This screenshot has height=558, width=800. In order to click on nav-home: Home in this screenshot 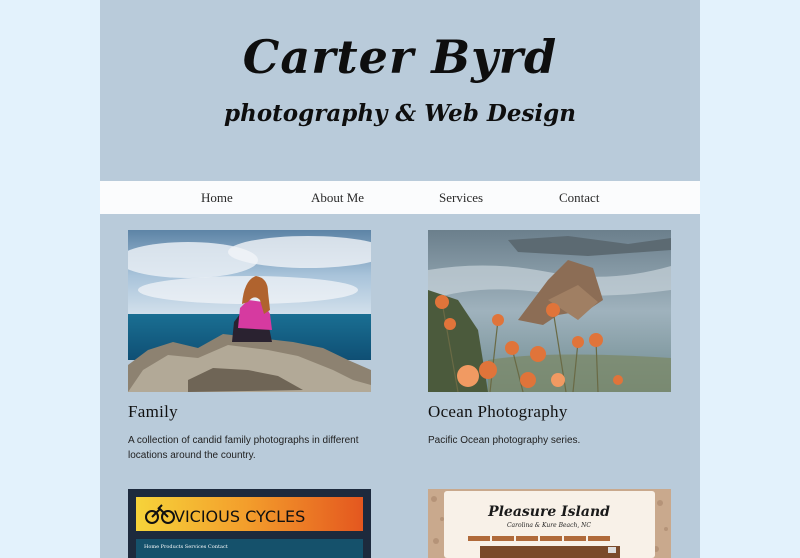, I will do `click(217, 198)`.